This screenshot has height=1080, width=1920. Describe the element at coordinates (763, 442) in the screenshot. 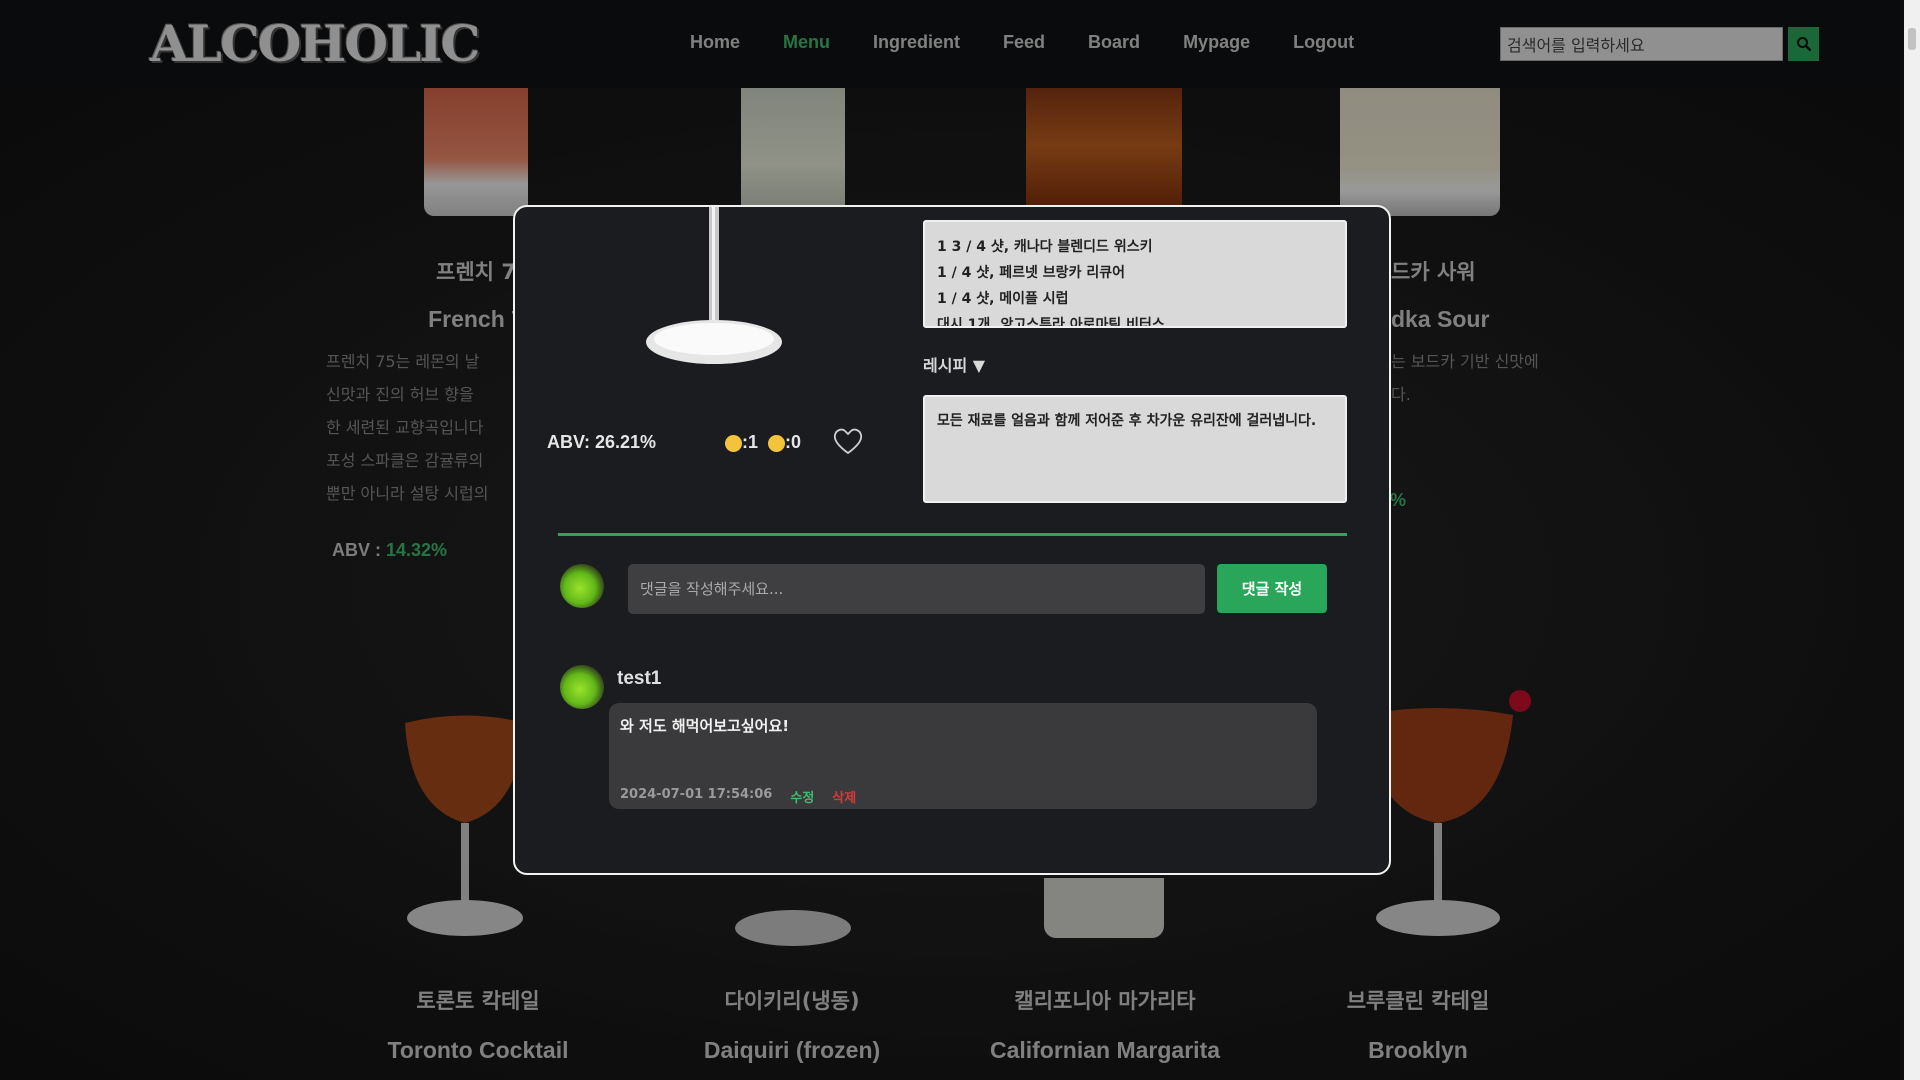

I see `reaction-counts: :1 :0` at that location.